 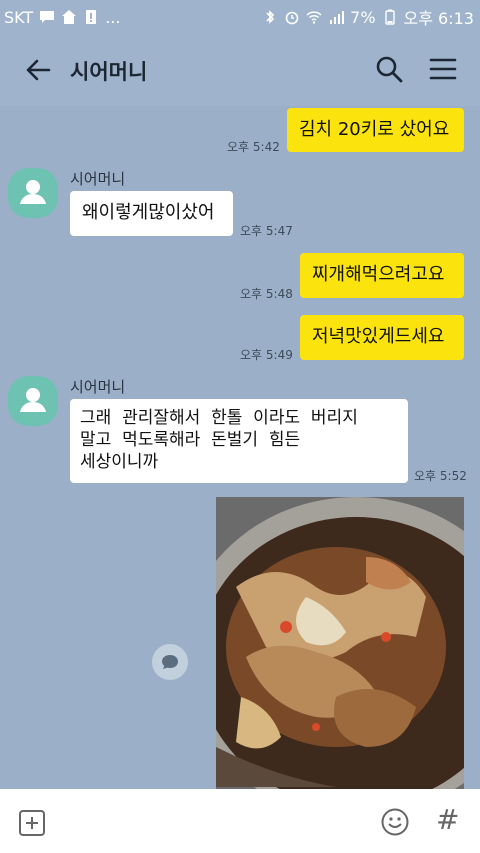 What do you see at coordinates (270, 17) in the screenshot?
I see `bluetooth-icon` at bounding box center [270, 17].